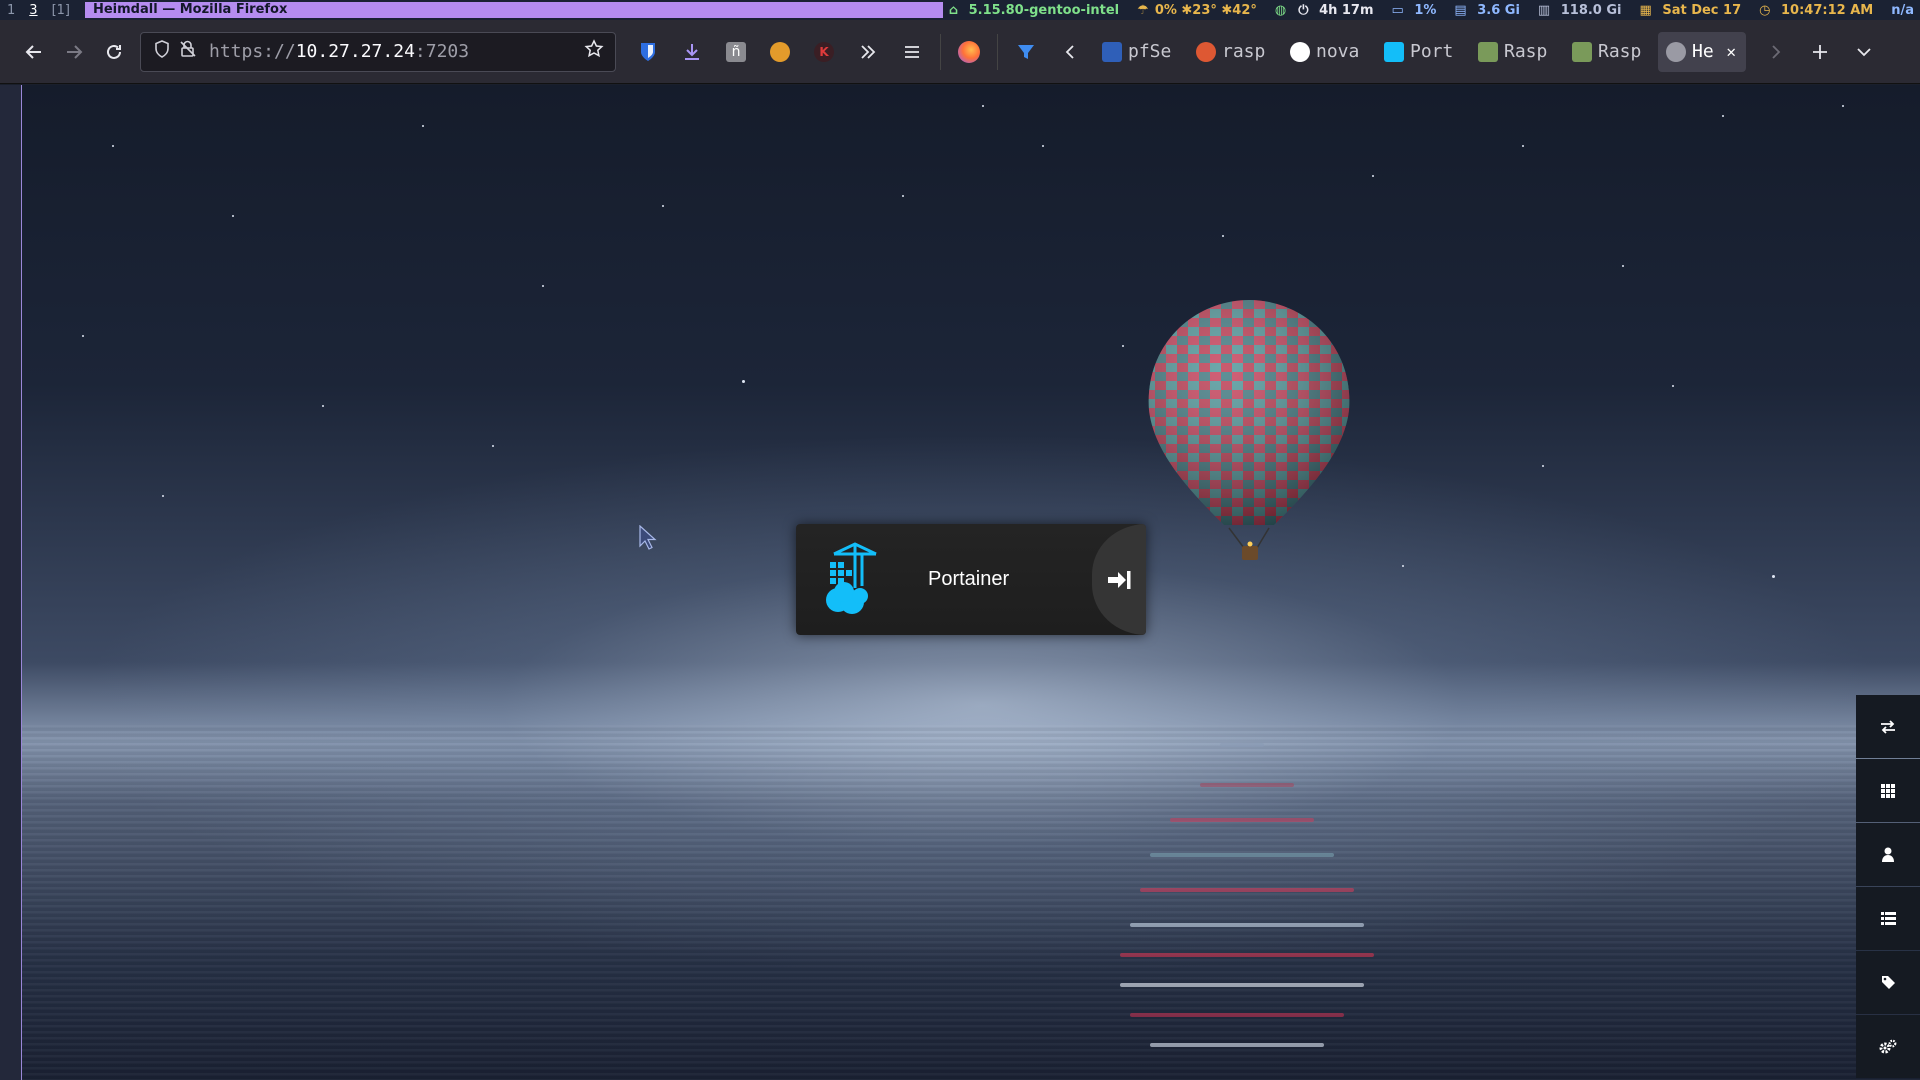 The height and width of the screenshot is (1080, 1920). I want to click on window-title: Heimdall — Mozilla Firefox, so click(513, 10).